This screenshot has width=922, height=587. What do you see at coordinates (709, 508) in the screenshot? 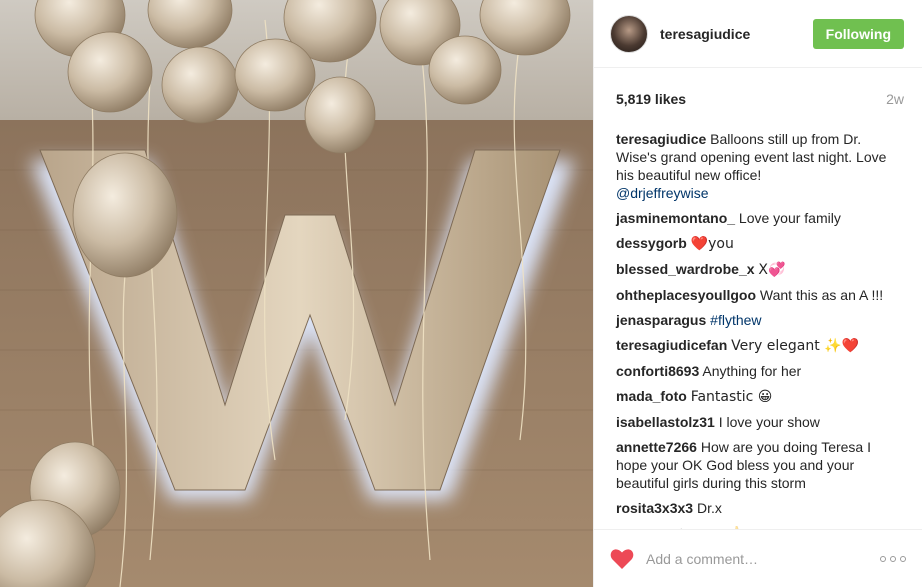
I see `comment-text: Dr.x` at bounding box center [709, 508].